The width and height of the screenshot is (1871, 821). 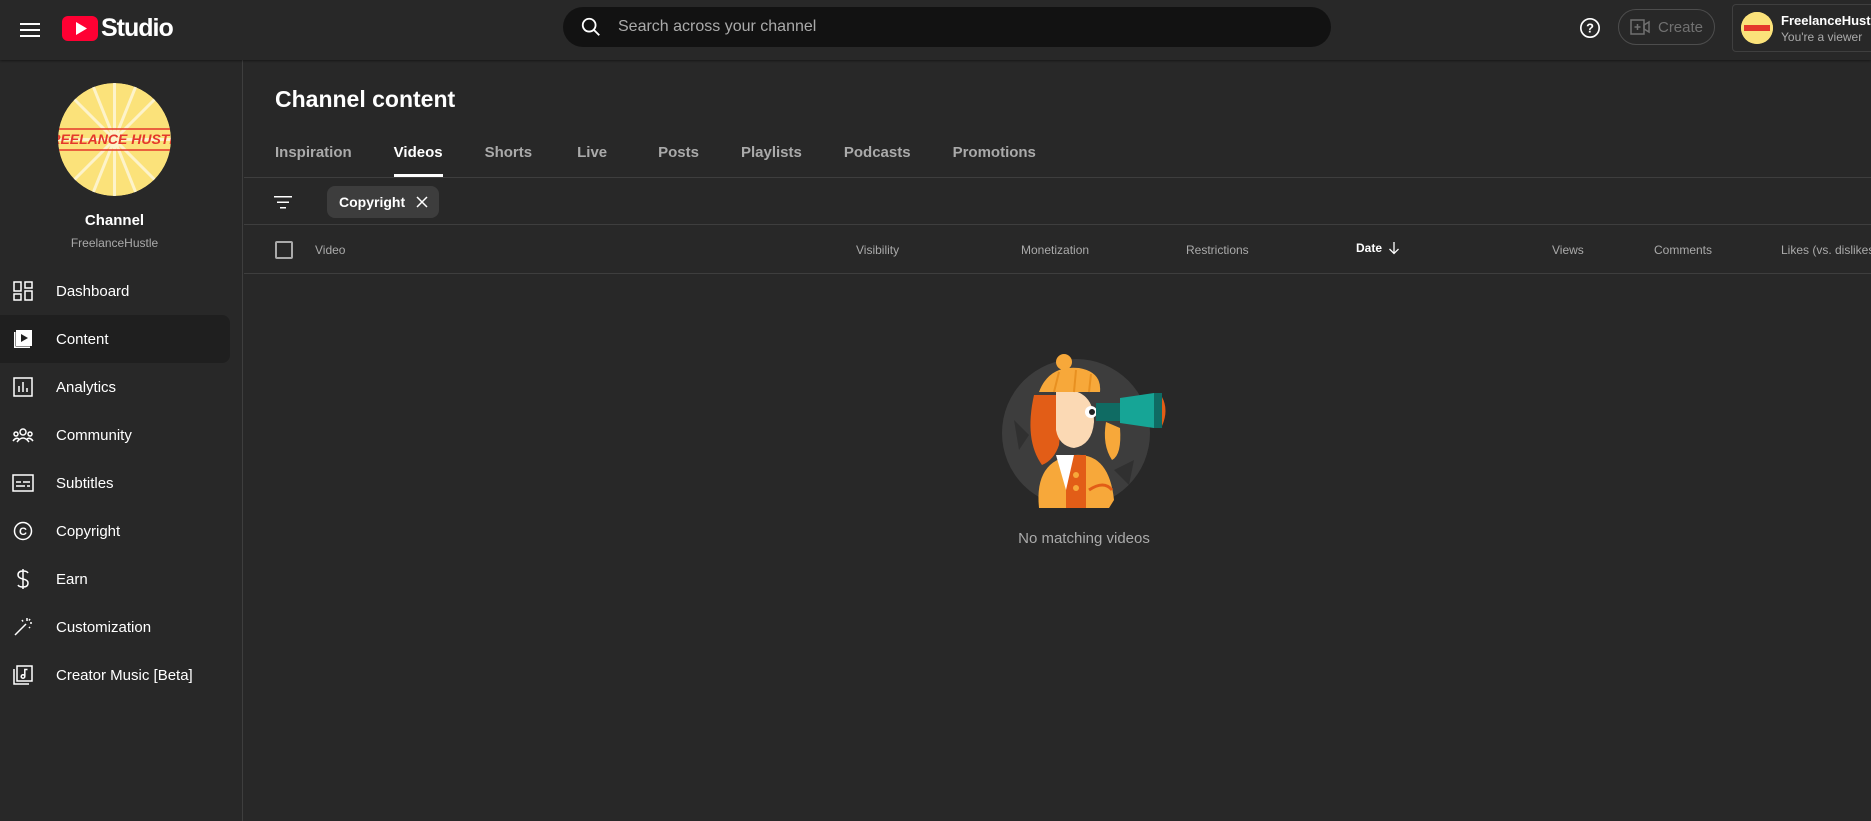 I want to click on column-video: Video, so click(x=330, y=250).